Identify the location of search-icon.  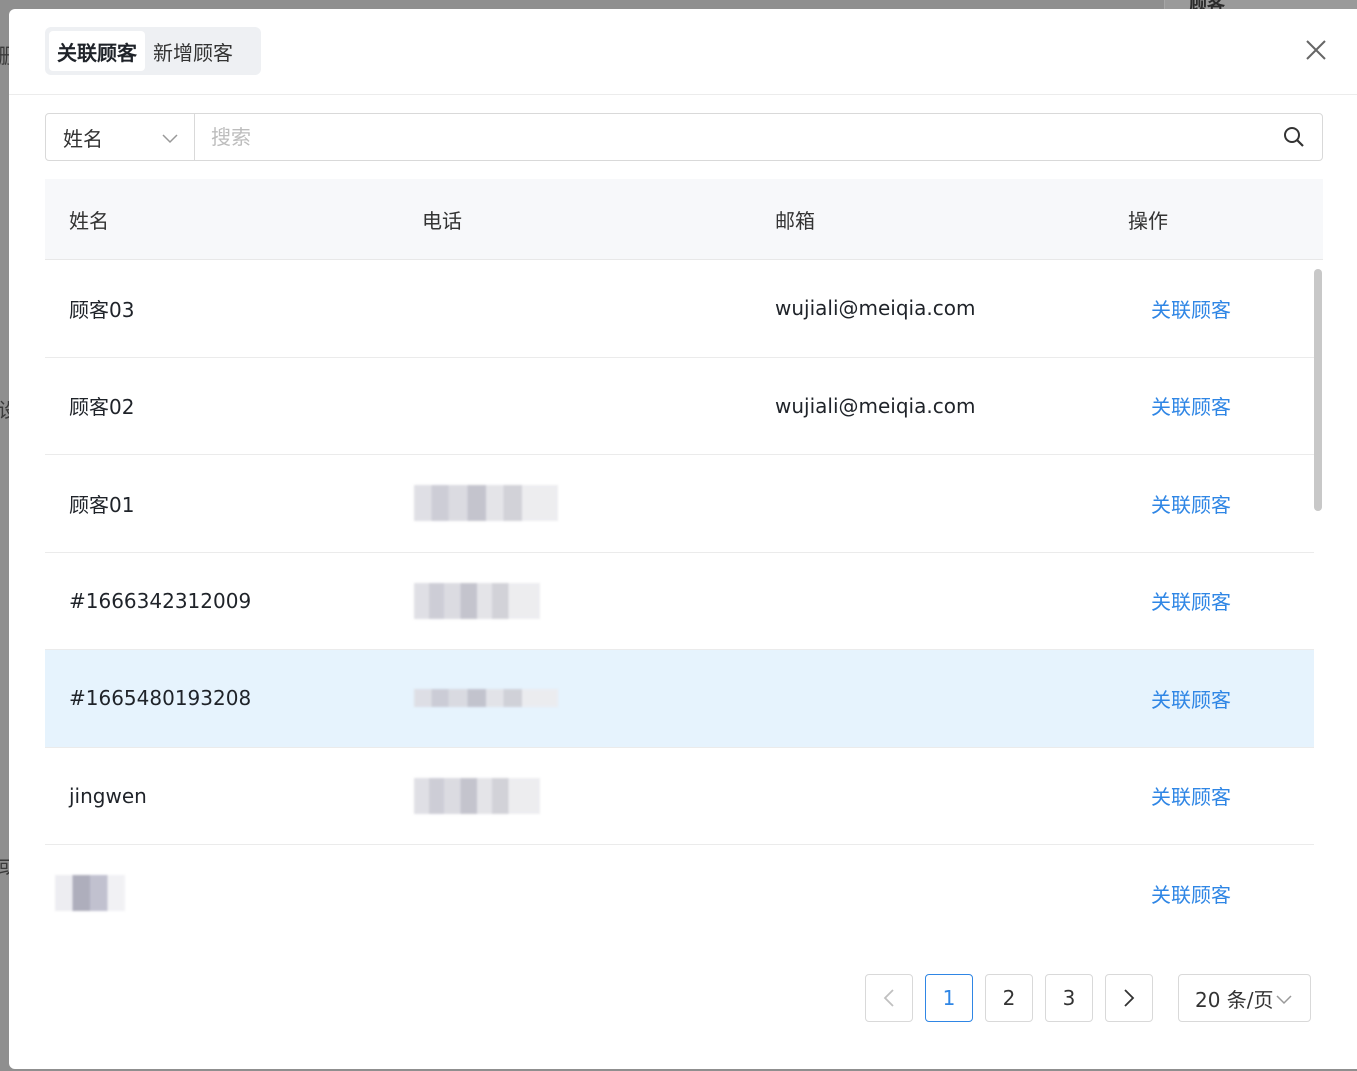
(1294, 137).